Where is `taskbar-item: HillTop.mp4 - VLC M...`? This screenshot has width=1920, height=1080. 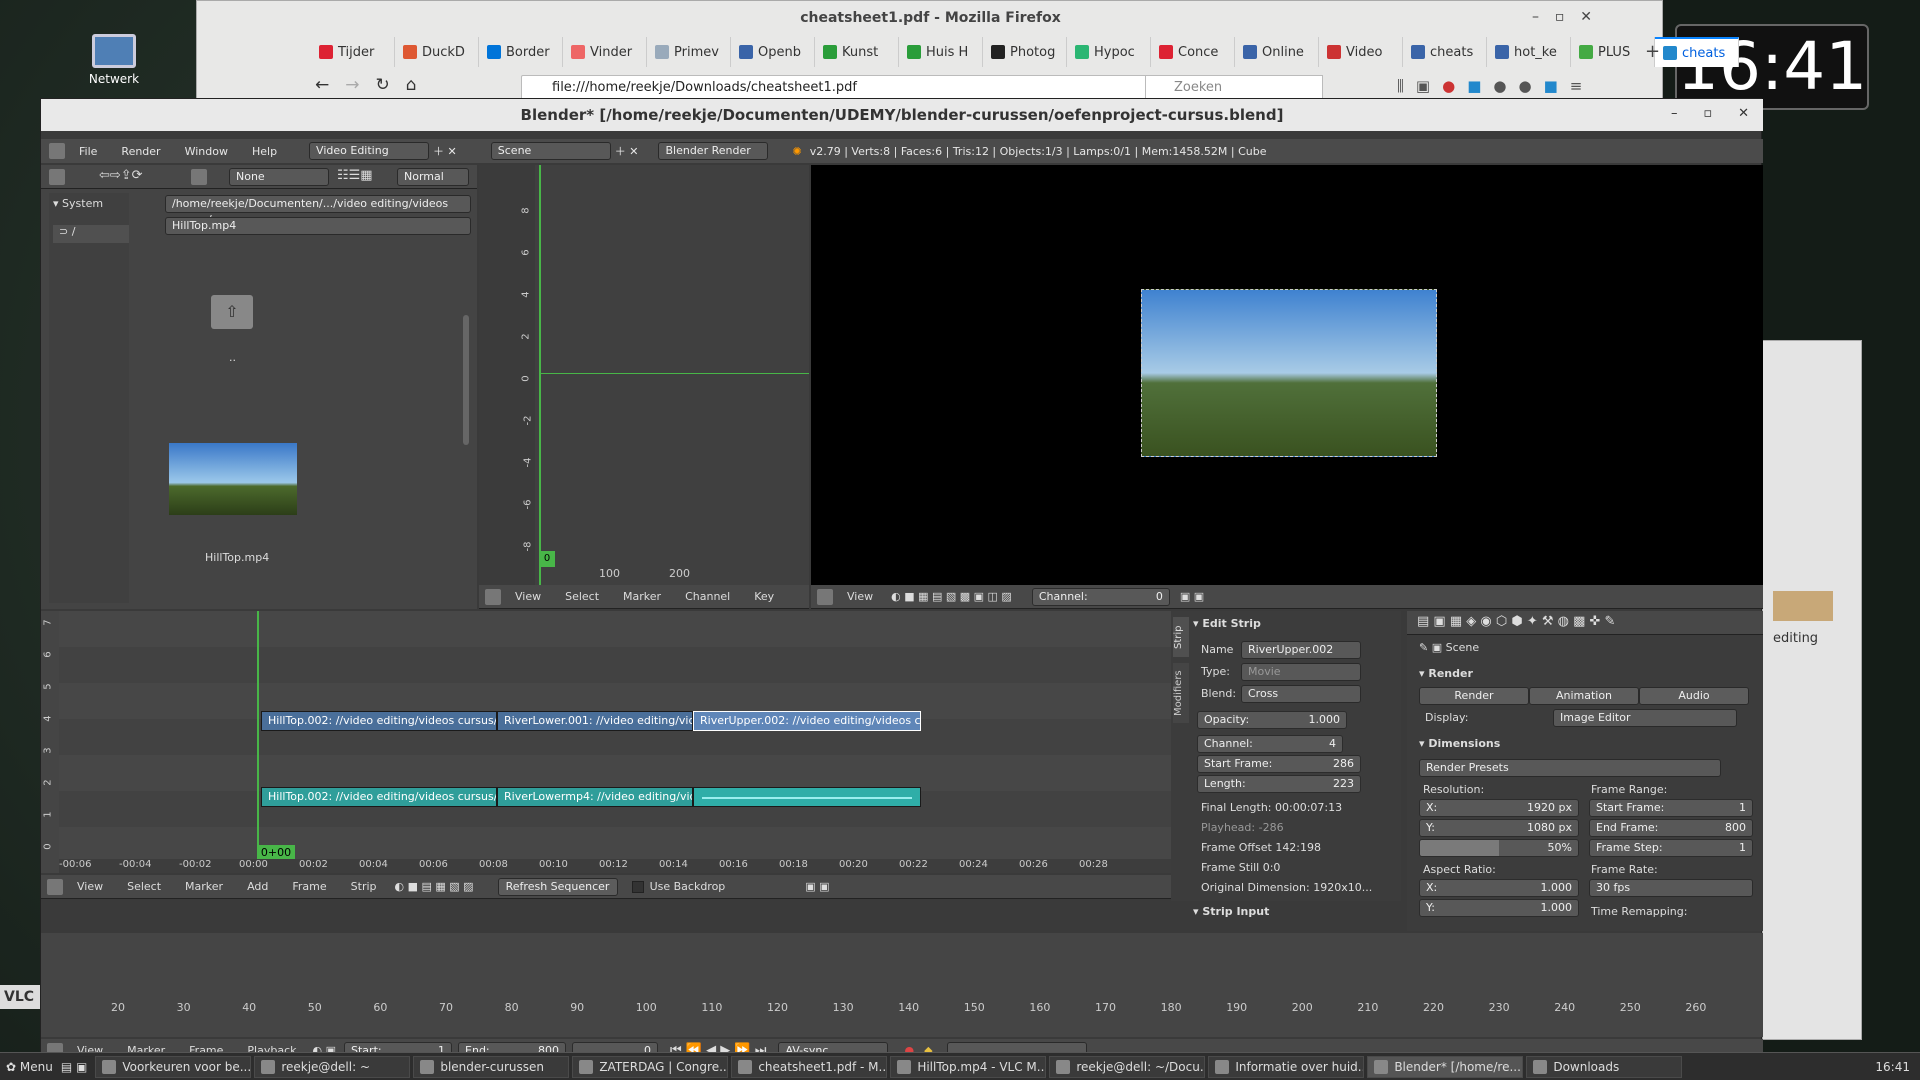
taskbar-item: HillTop.mp4 - VLC M... is located at coordinates (968, 1066).